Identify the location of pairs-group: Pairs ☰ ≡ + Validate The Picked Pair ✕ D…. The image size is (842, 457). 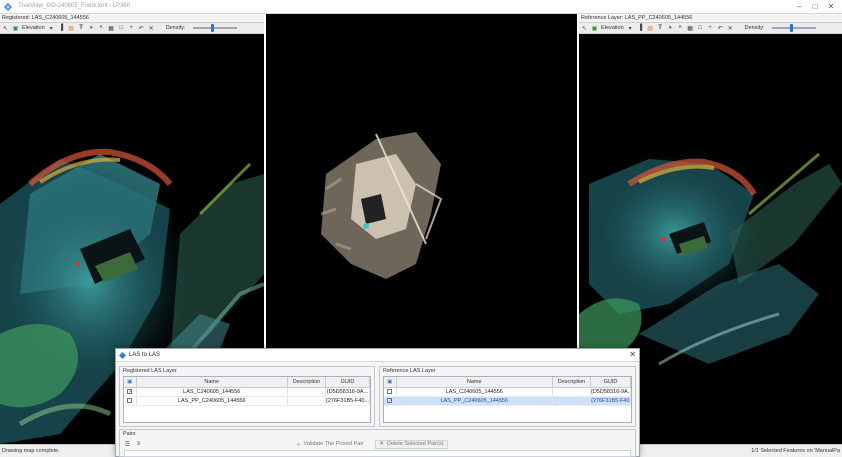
(377, 443).